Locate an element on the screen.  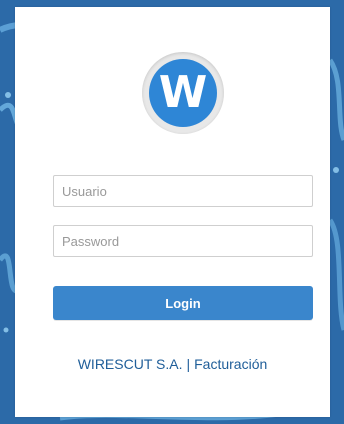
footer-text: WIRESCUT S.A. | Facturación is located at coordinates (172, 364).